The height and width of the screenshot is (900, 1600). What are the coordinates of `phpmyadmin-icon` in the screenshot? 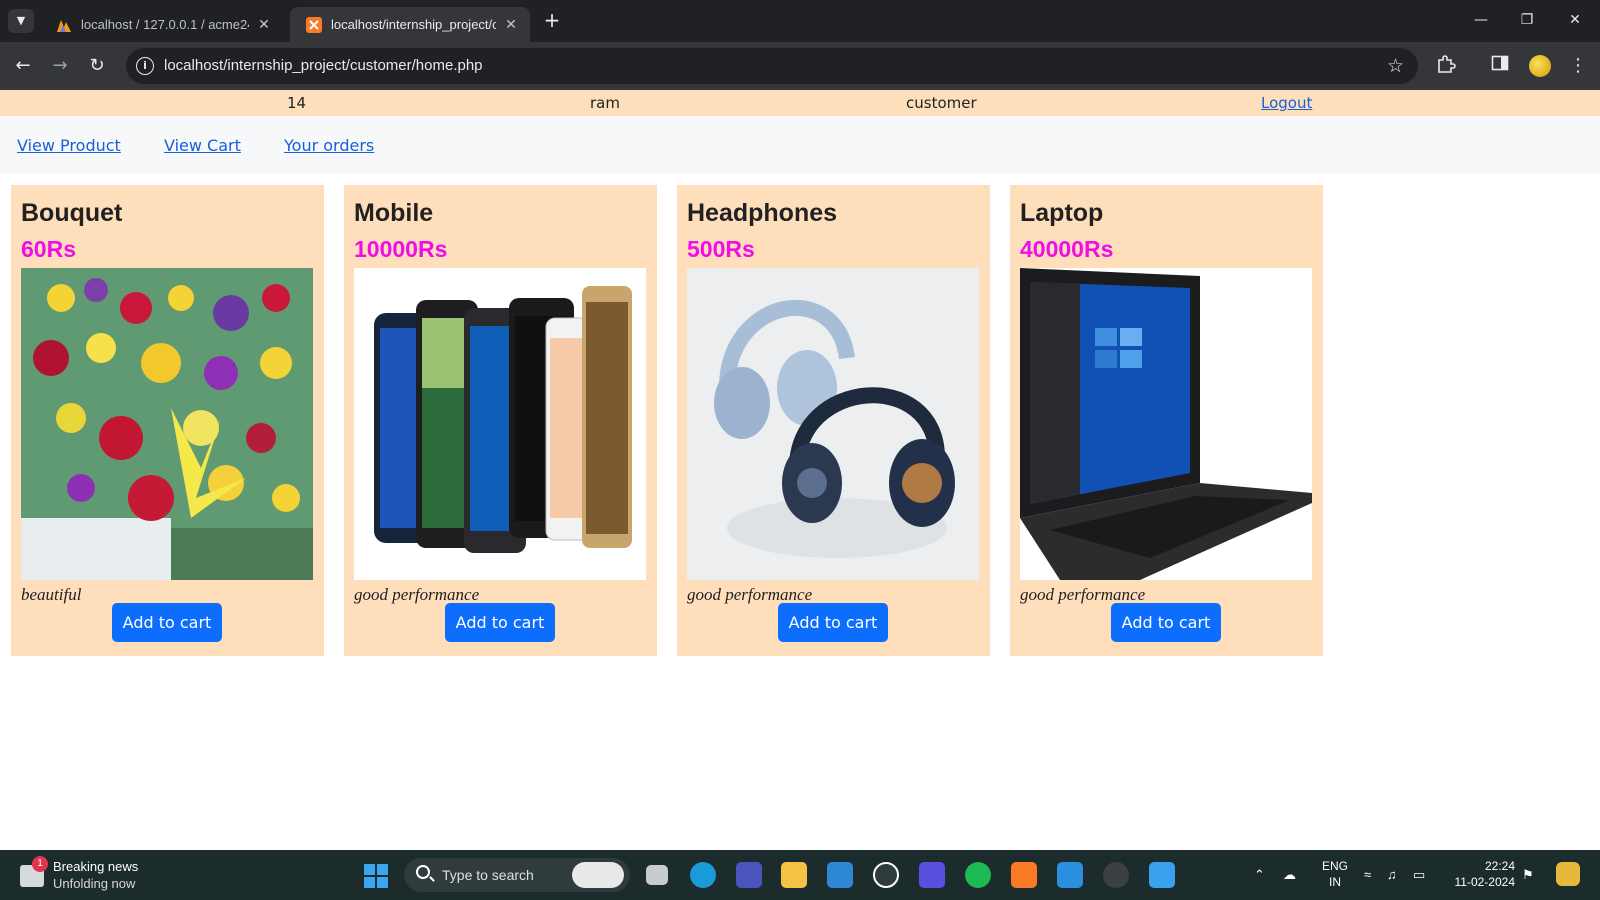 It's located at (64, 25).